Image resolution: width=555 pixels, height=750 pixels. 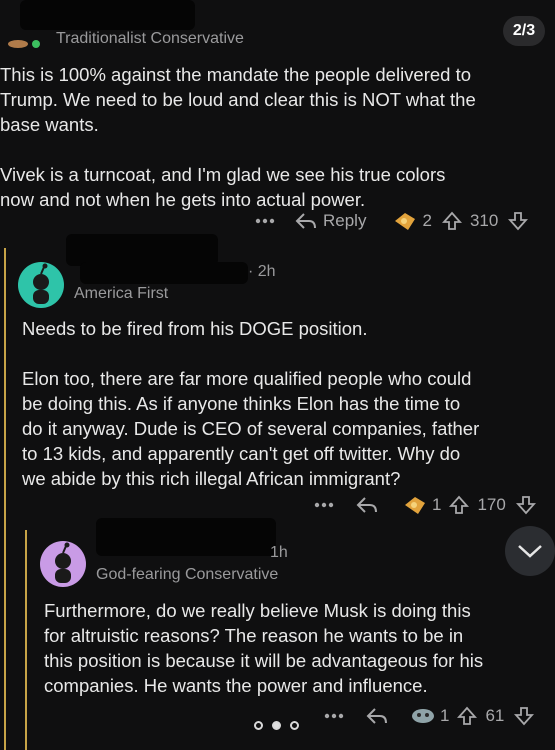 I want to click on comment-actions: 1 61, so click(x=429, y=716).